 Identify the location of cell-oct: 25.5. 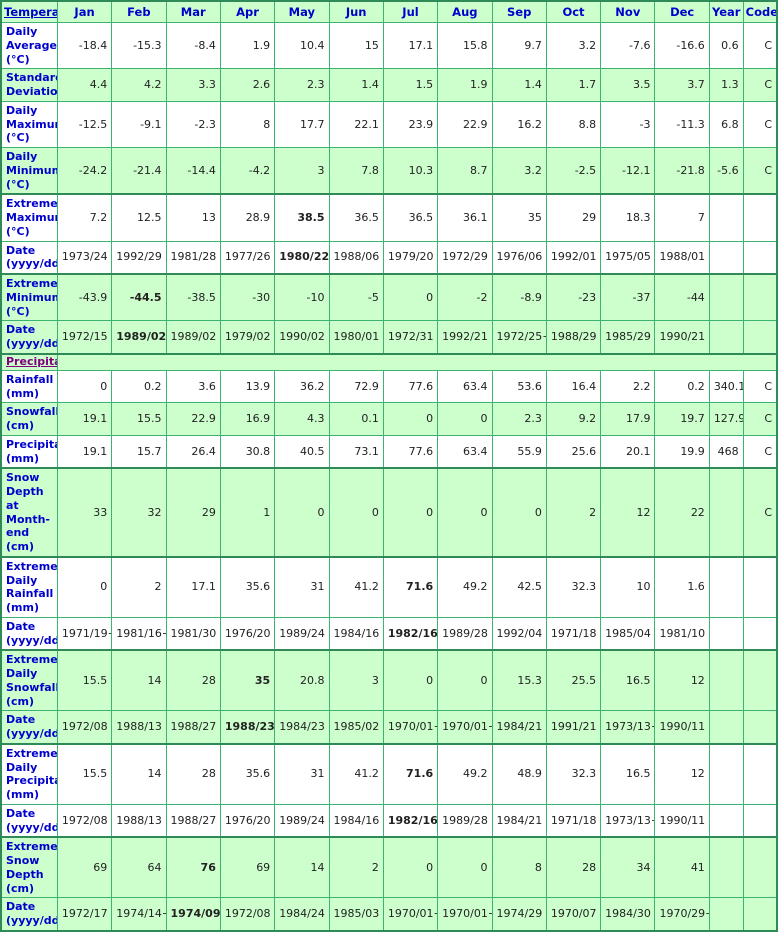
(573, 680).